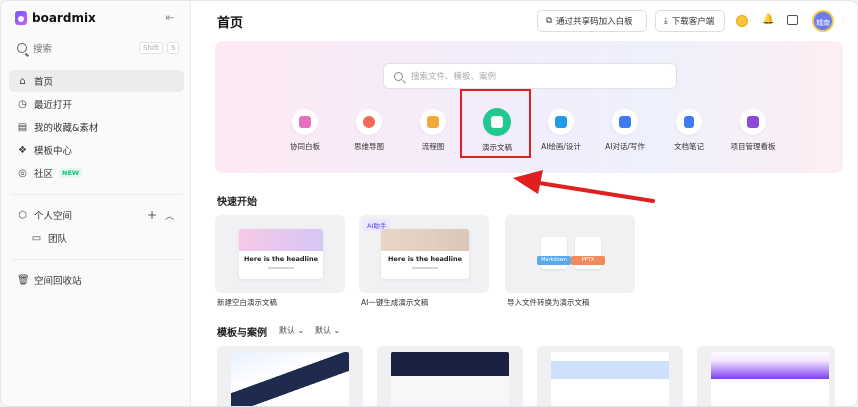  Describe the element at coordinates (96, 173) in the screenshot. I see `sidebar-item-community: ◎ 社区 NEW` at that location.